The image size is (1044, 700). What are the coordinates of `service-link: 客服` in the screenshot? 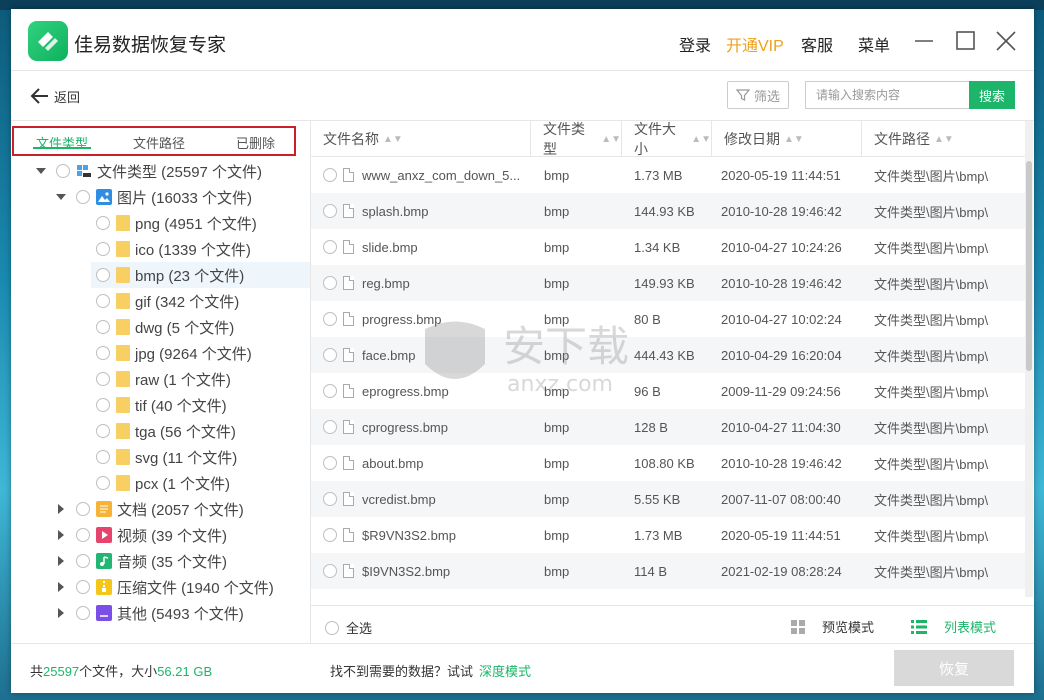 It's located at (817, 44).